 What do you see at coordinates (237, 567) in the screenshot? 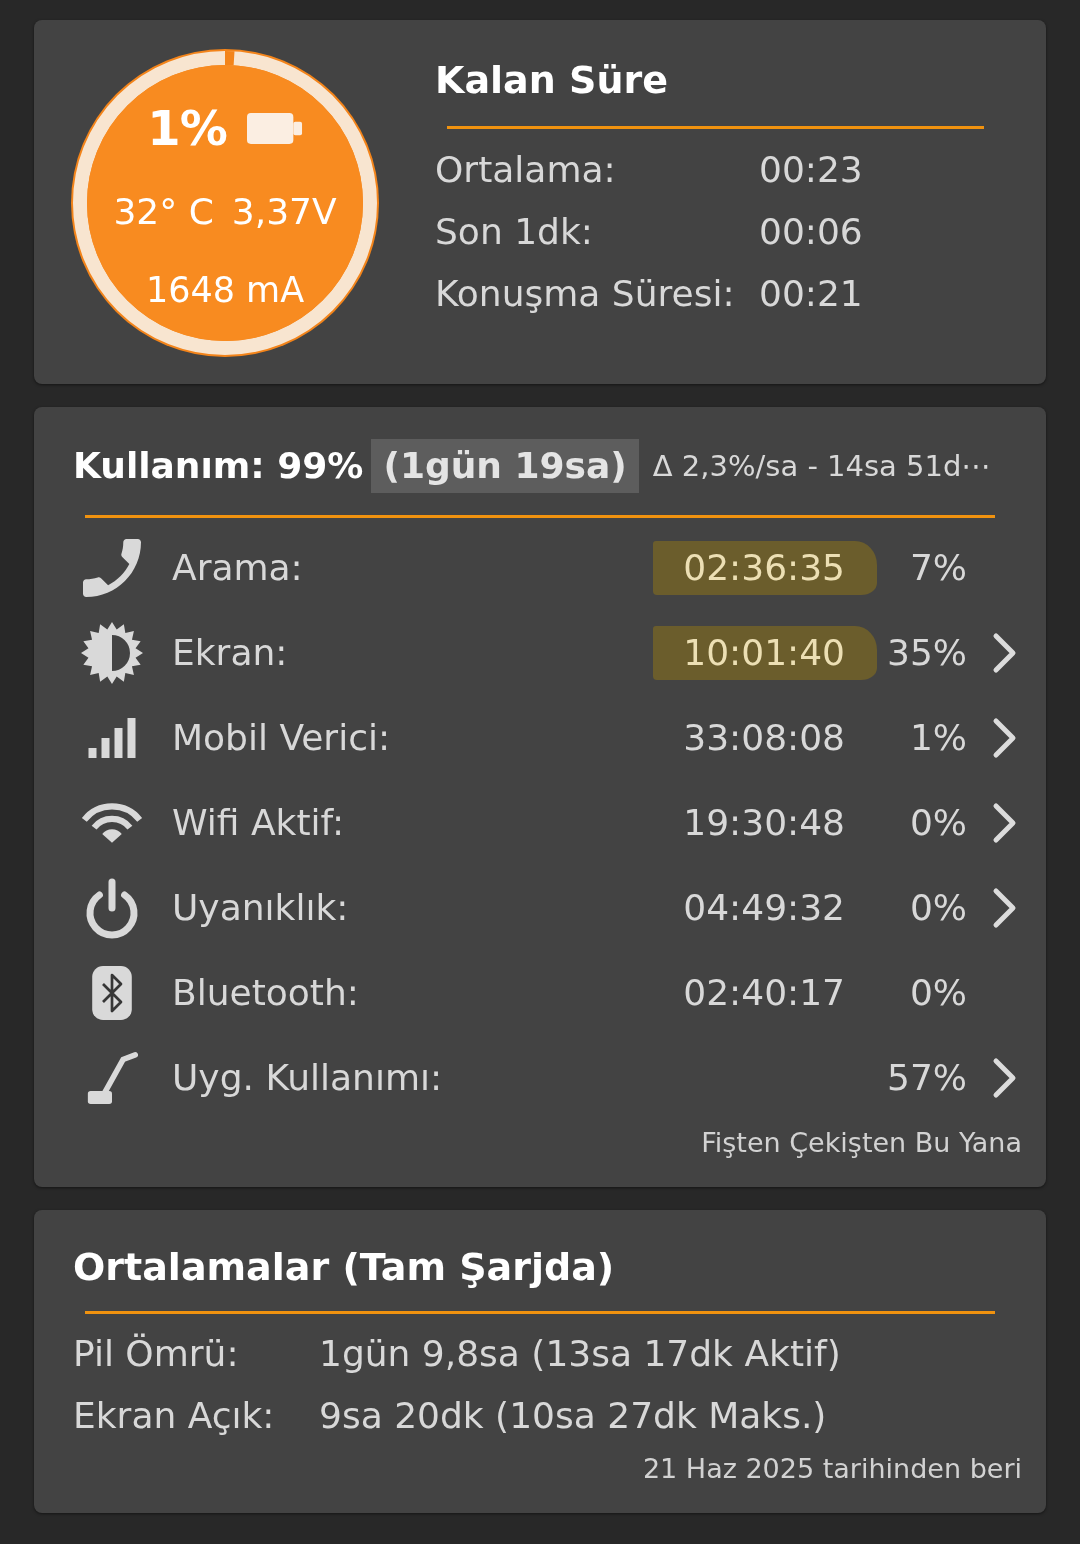
I see `usage-label: Arama:` at bounding box center [237, 567].